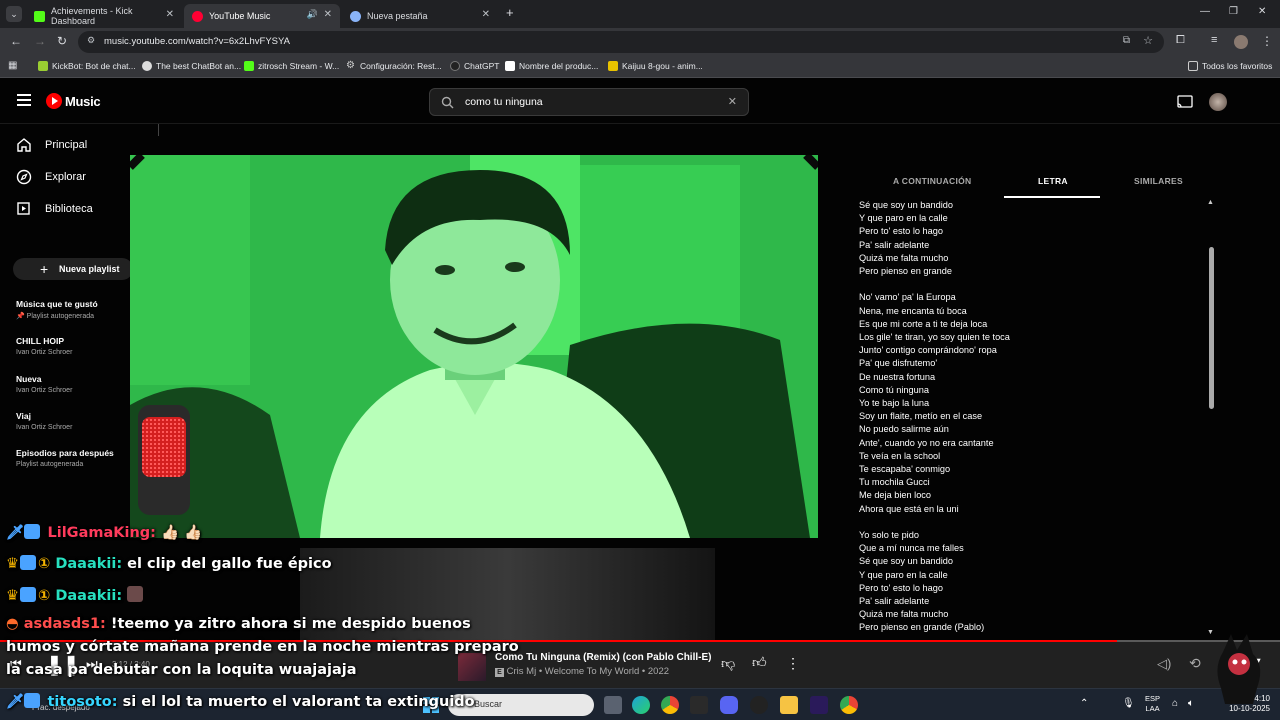  I want to click on new-tab-button: +, so click(510, 12).